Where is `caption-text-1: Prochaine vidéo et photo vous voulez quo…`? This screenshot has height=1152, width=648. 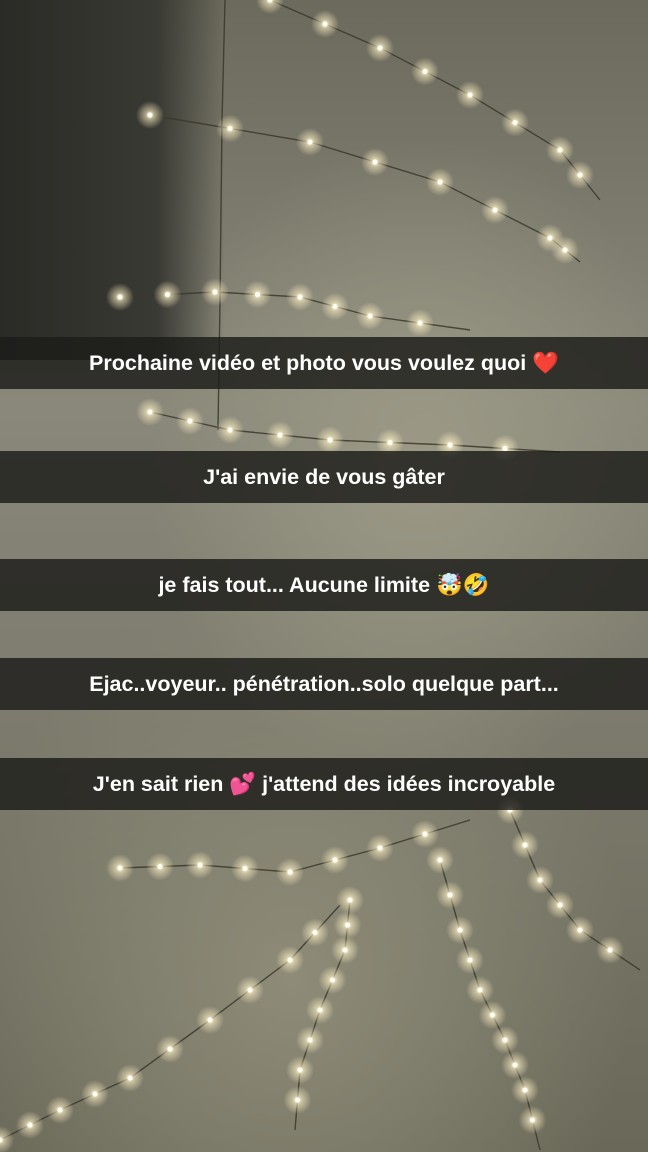
caption-text-1: Prochaine vidéo et photo vous voulez quo… is located at coordinates (324, 362).